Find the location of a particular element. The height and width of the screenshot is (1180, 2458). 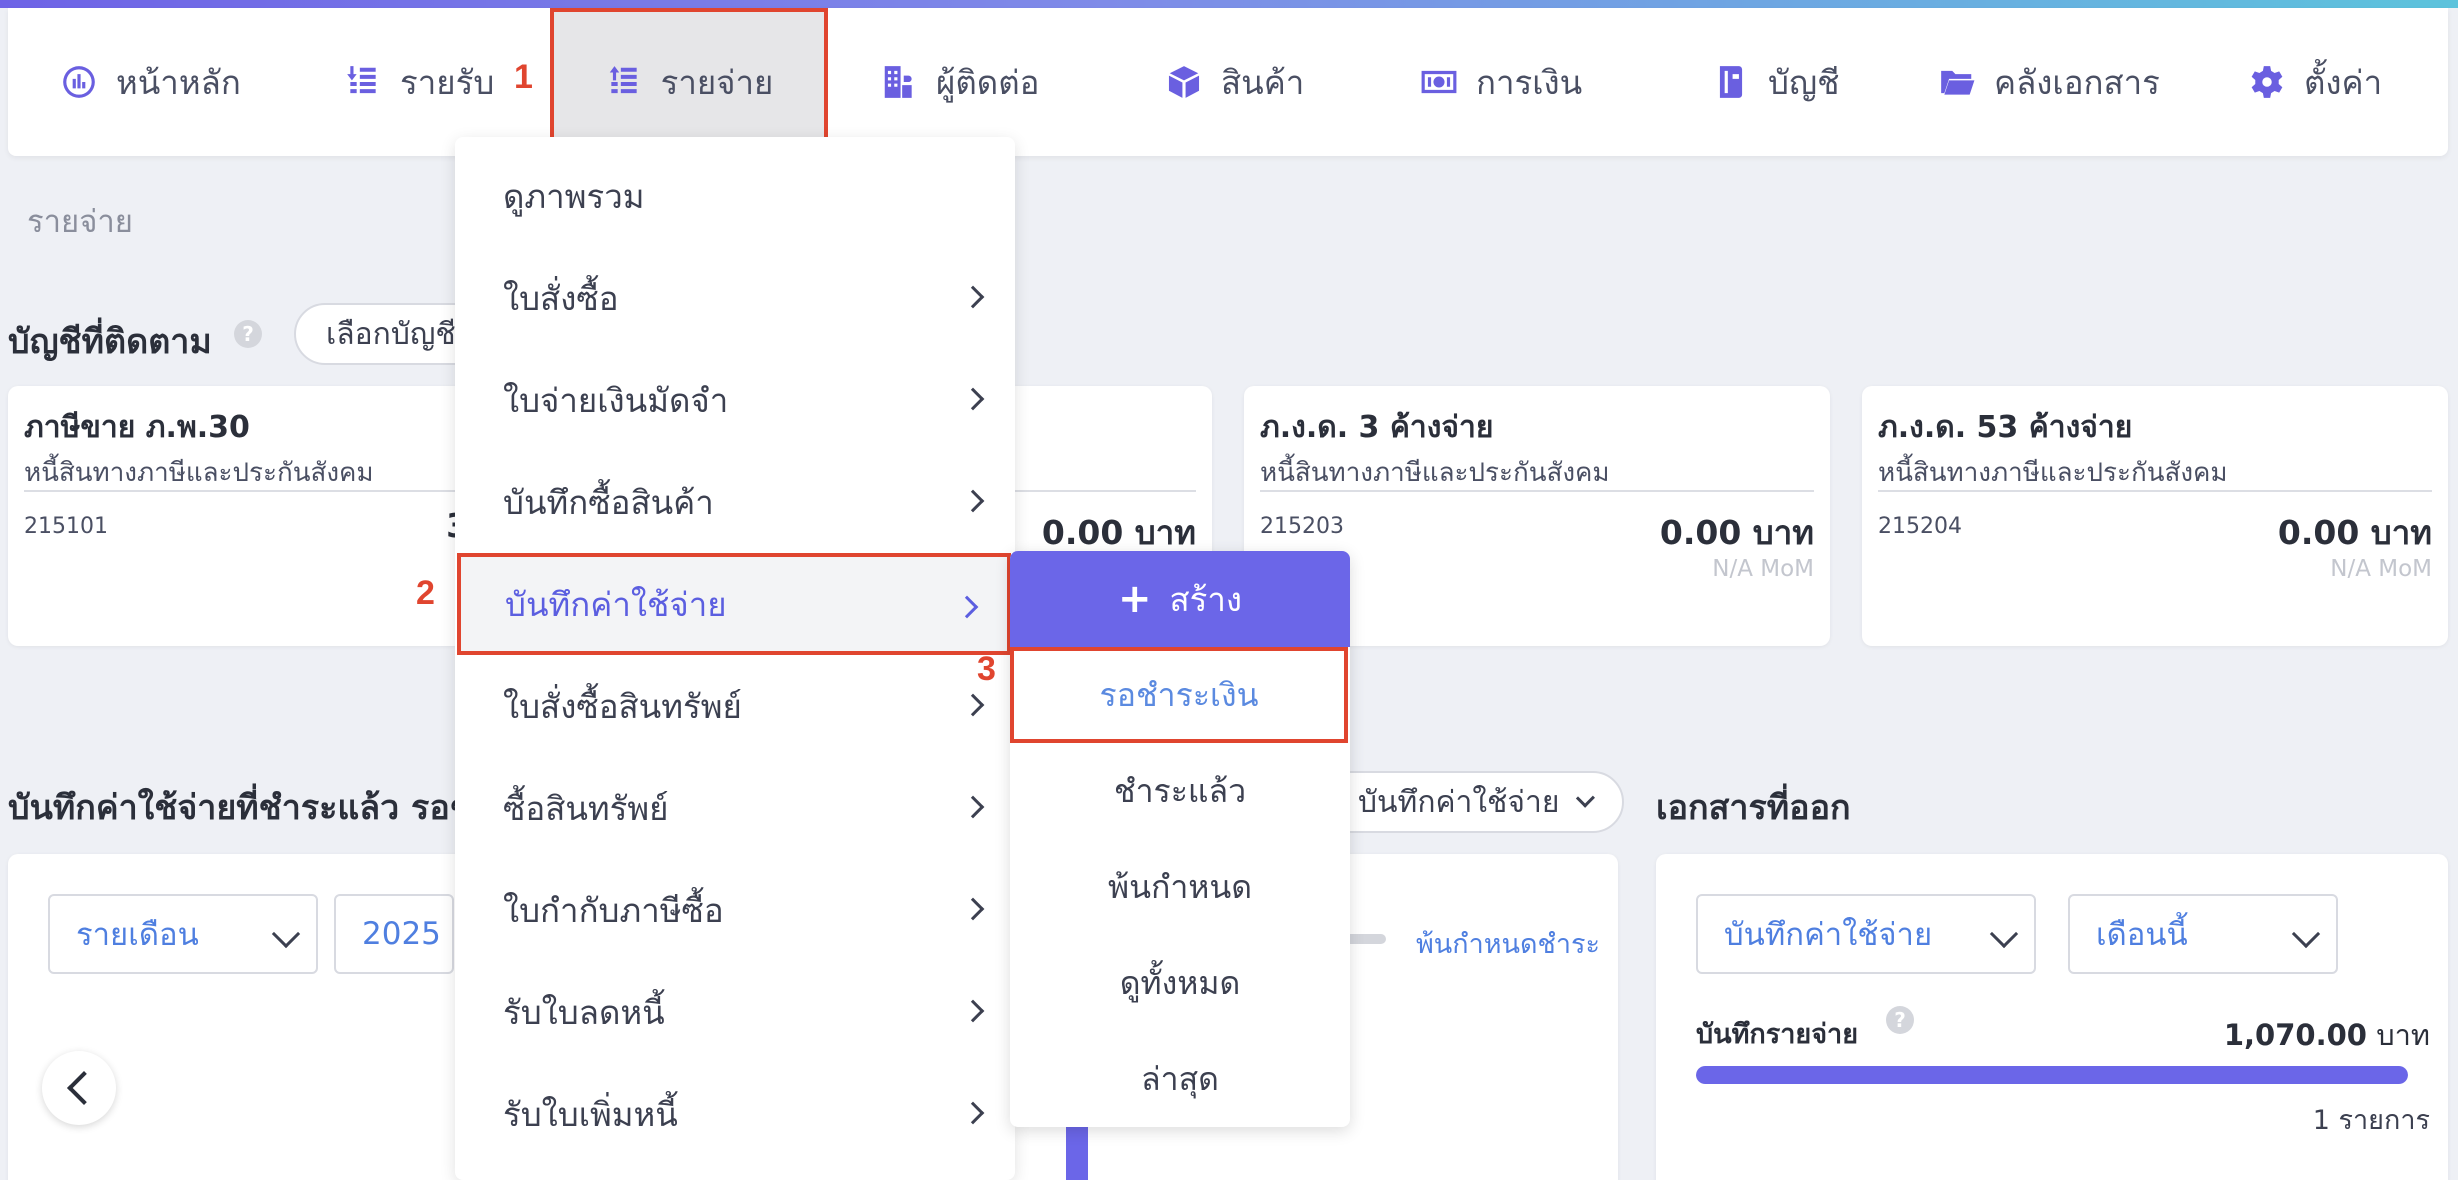

nav-item-contacts: ผู้ติดต่อ is located at coordinates (959, 82).